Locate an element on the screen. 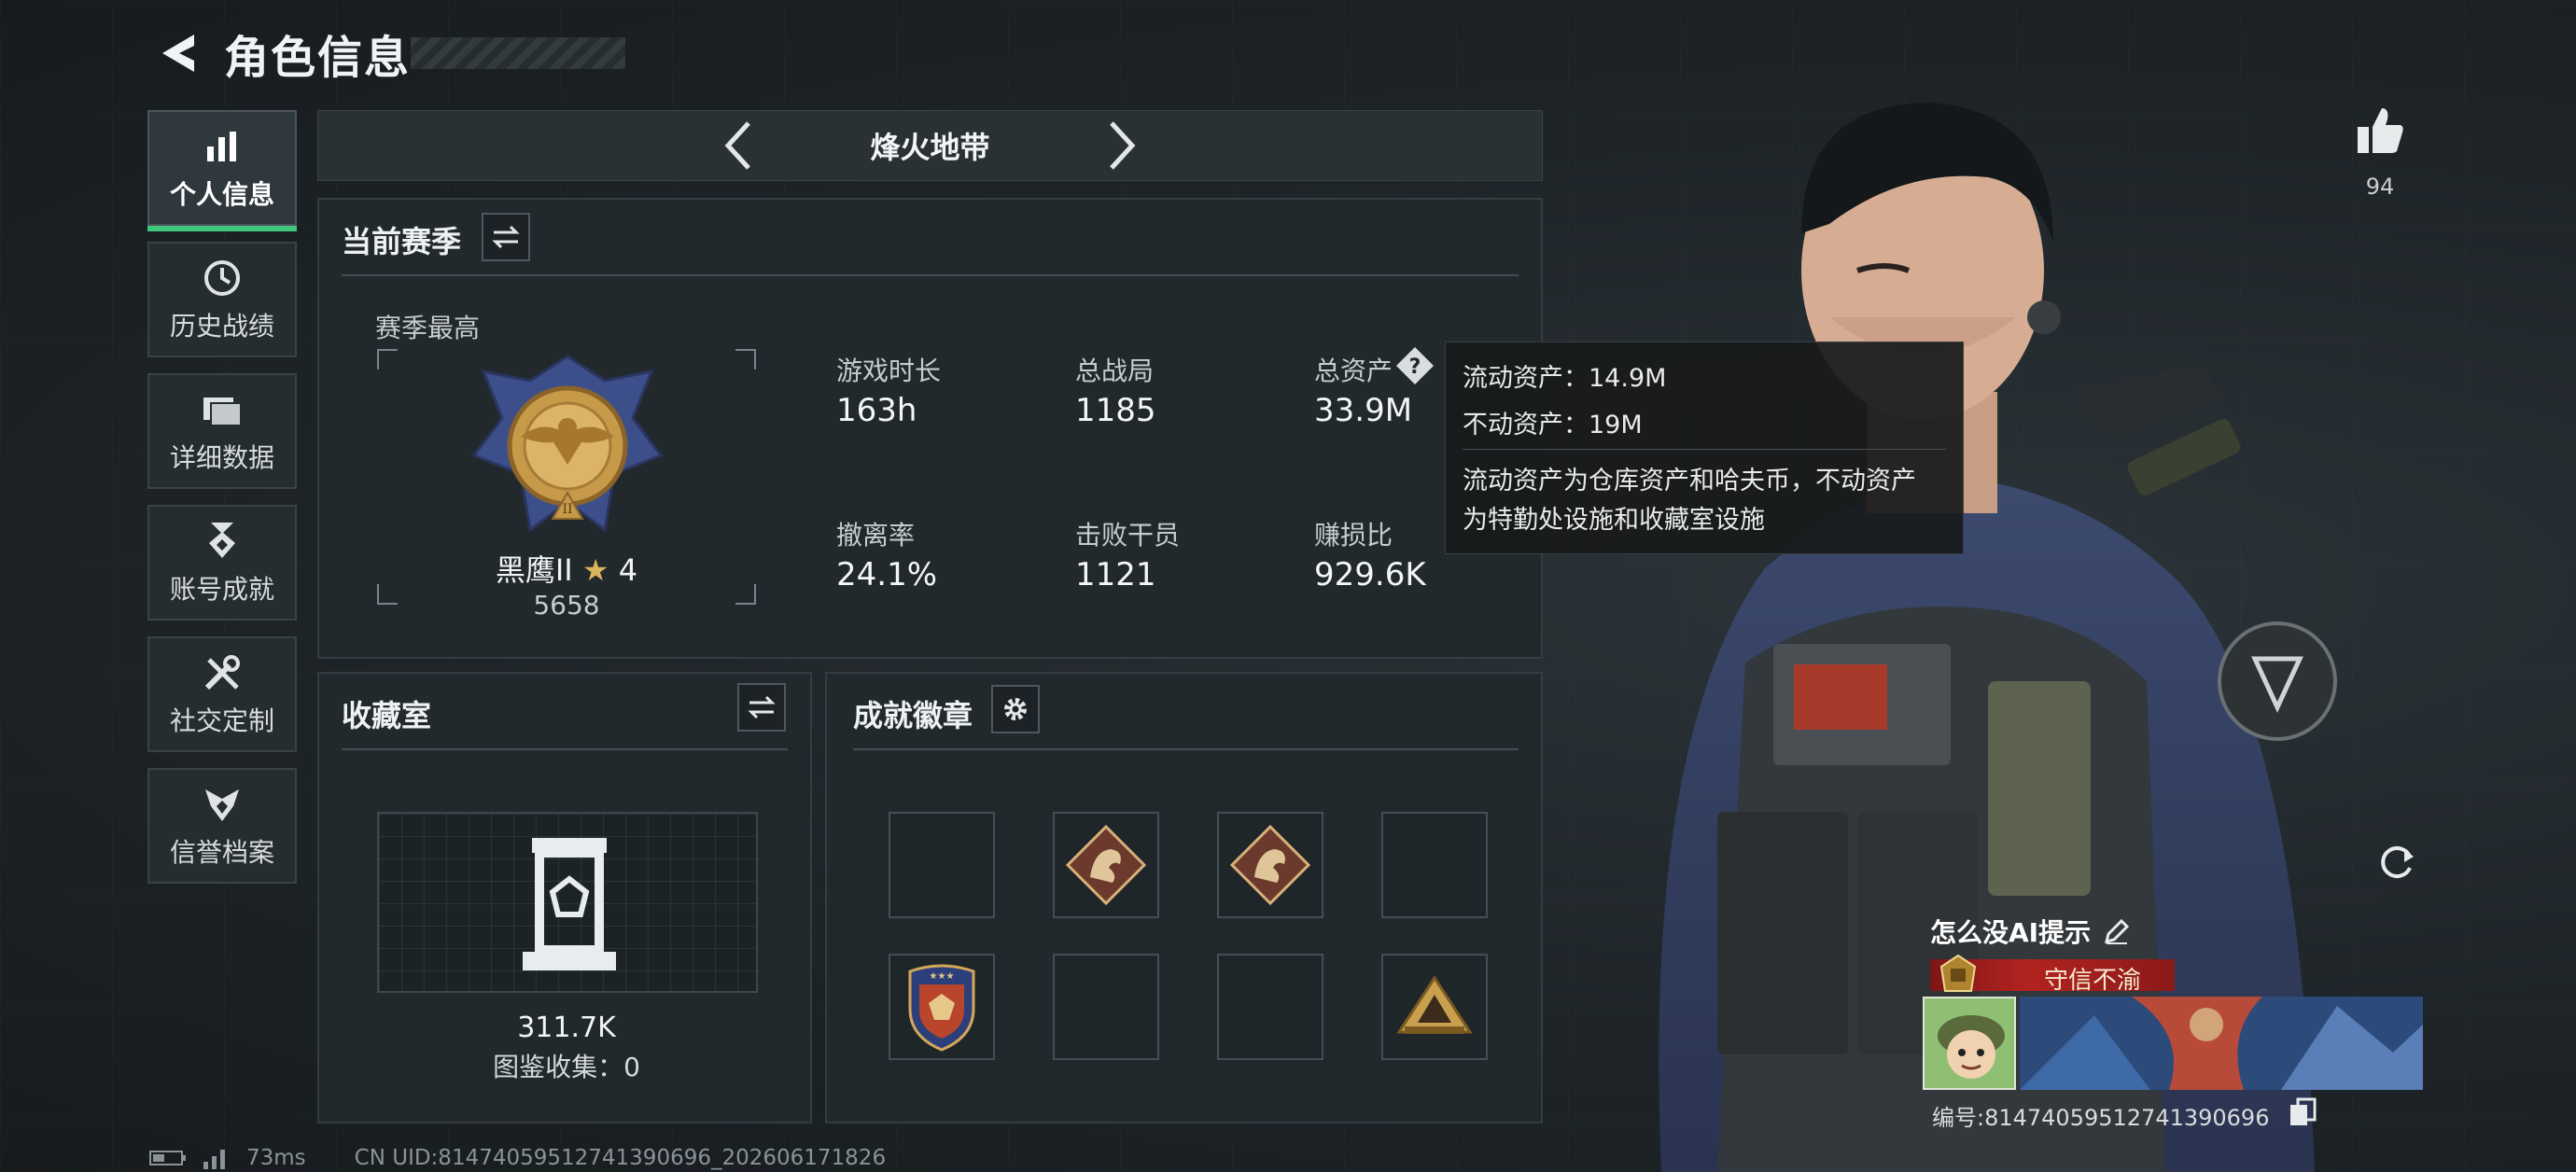 This screenshot has height=1172, width=2576. page-title: 角色信息 is located at coordinates (318, 58).